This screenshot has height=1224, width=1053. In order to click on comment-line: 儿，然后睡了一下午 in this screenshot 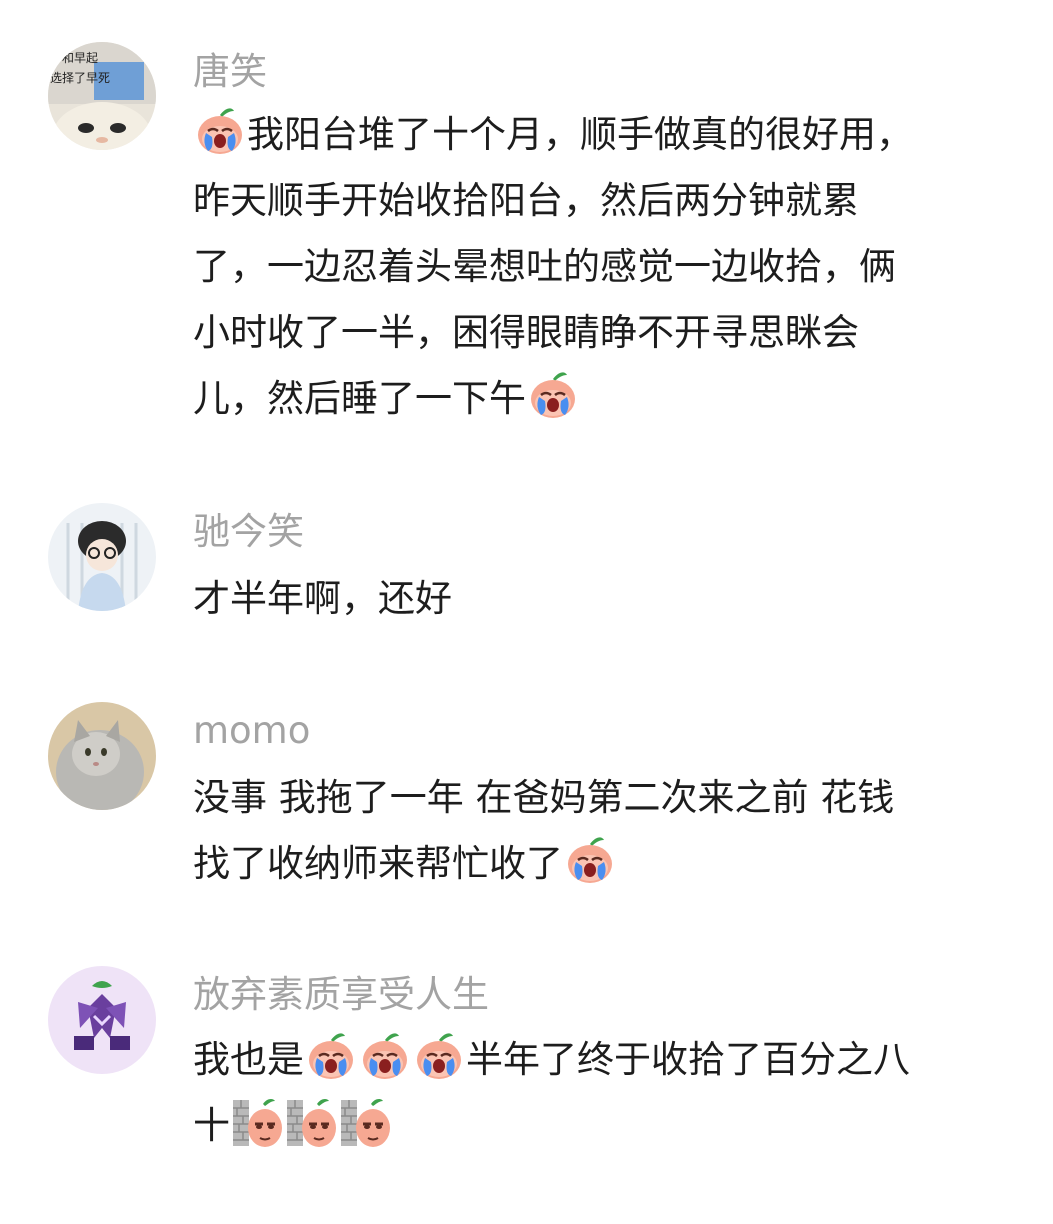, I will do `click(593, 399)`.